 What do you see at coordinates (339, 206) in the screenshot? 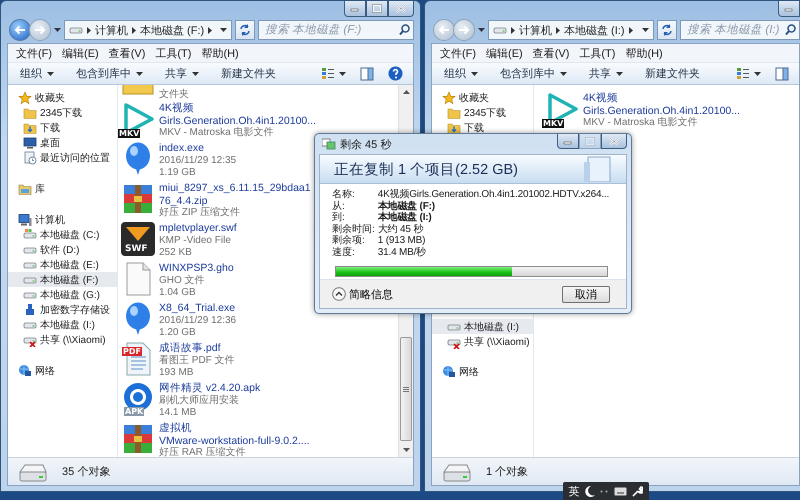
I see `detail-label: 从:` at bounding box center [339, 206].